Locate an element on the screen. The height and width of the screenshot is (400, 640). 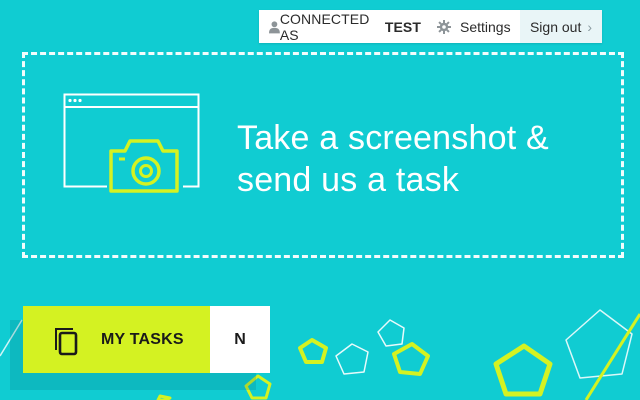
sign-out-button: Sign out › is located at coordinates (561, 26).